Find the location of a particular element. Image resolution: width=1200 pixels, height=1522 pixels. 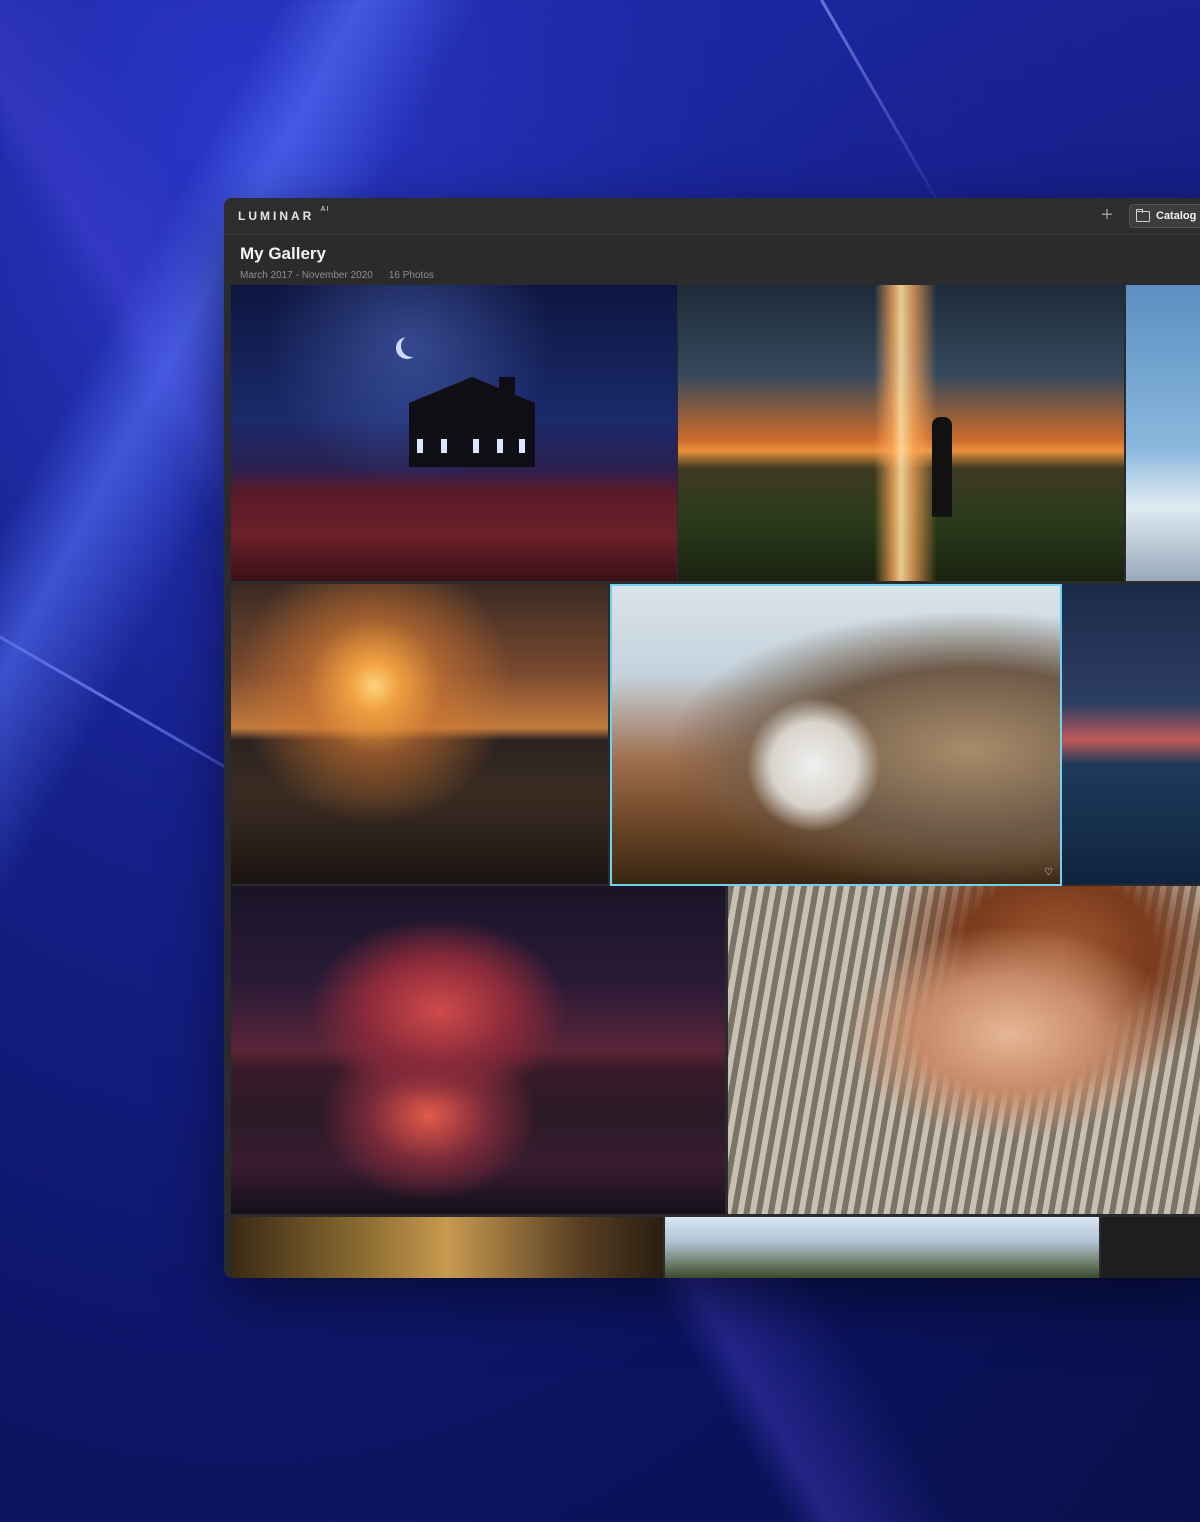

catalog-label: Catalog is located at coordinates (1176, 216).